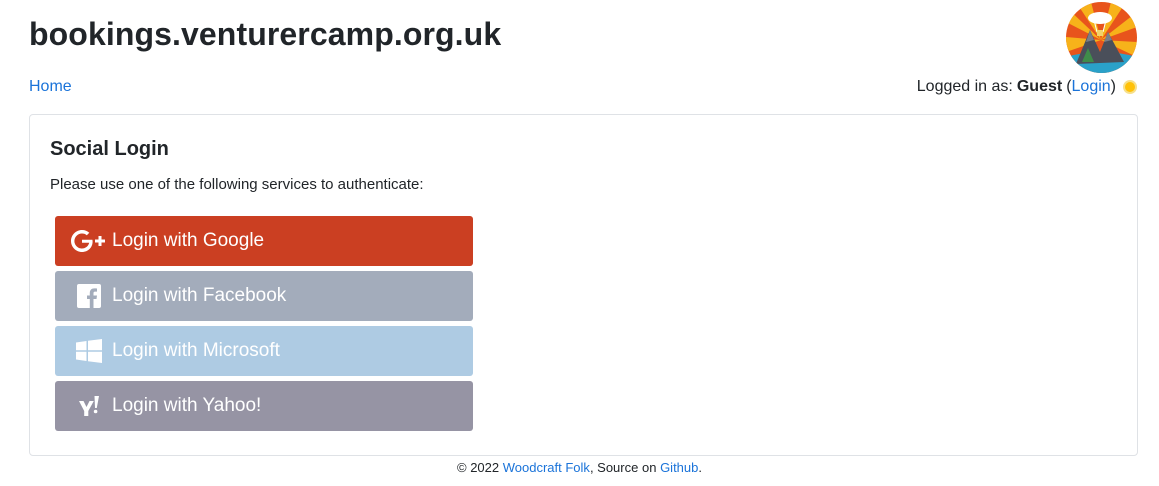 This screenshot has width=1159, height=486. What do you see at coordinates (188, 240) in the screenshot?
I see `login-google-label: Login with Google` at bounding box center [188, 240].